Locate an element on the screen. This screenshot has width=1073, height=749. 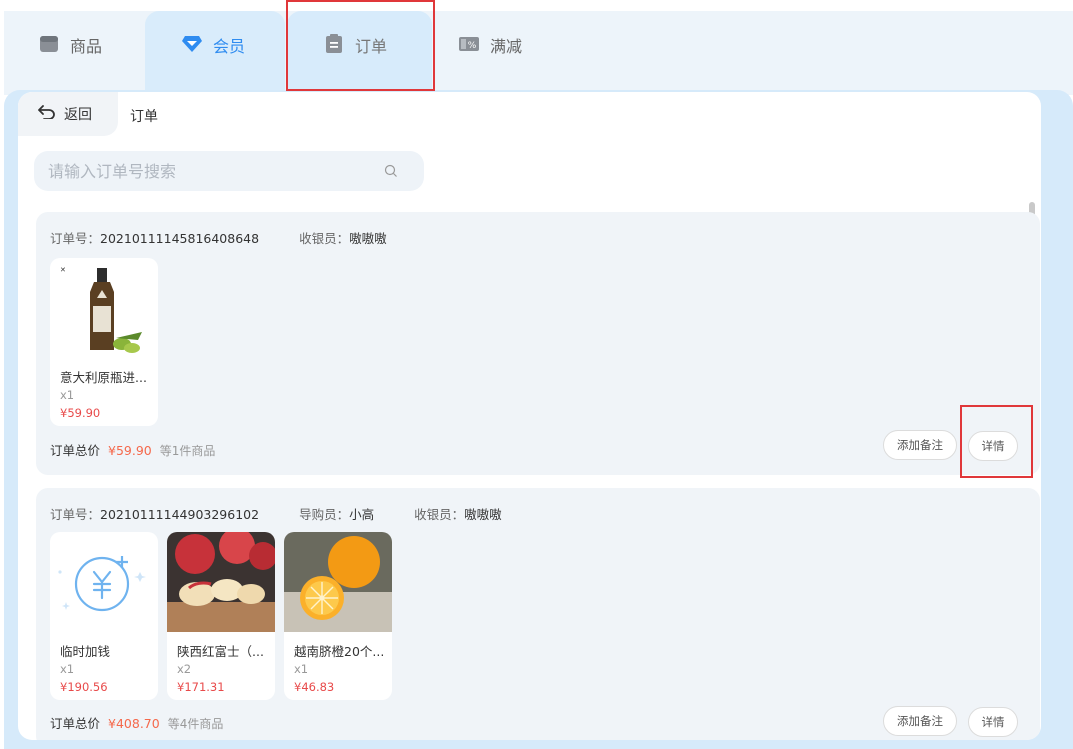
item-price: ¥46.83 is located at coordinates (314, 687).